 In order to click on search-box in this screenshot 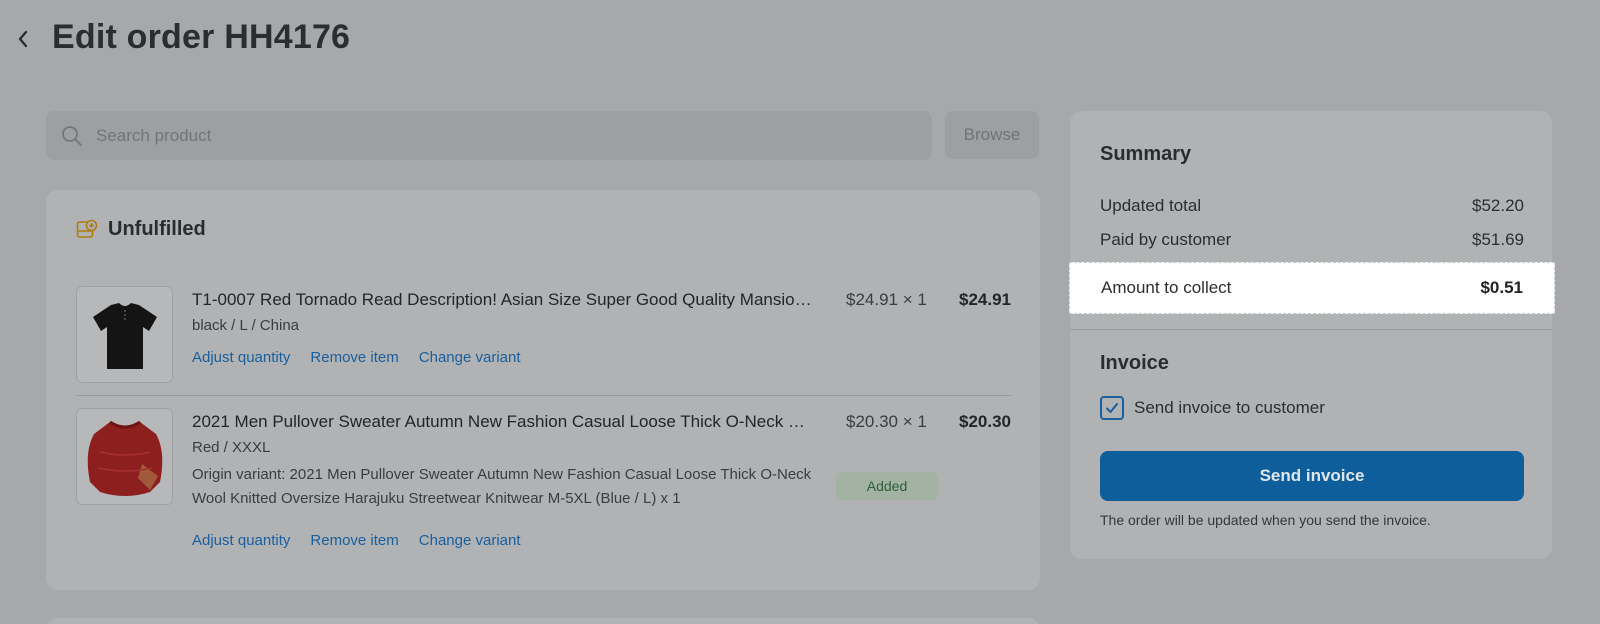, I will do `click(489, 135)`.